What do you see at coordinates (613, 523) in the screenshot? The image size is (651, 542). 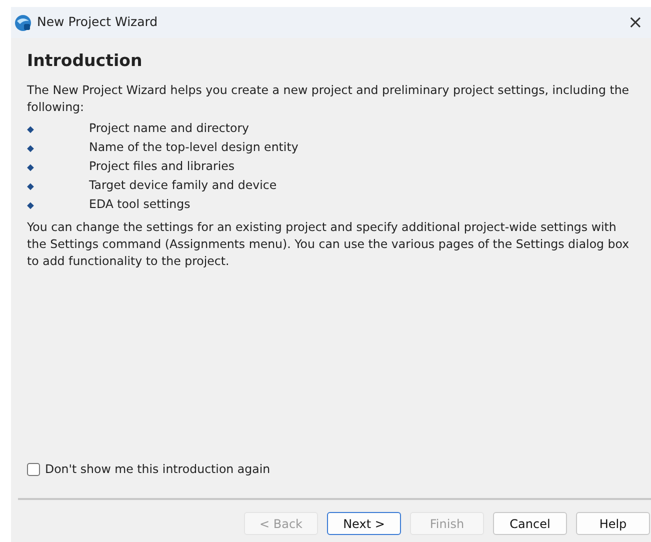 I see `dialog-button: Help` at bounding box center [613, 523].